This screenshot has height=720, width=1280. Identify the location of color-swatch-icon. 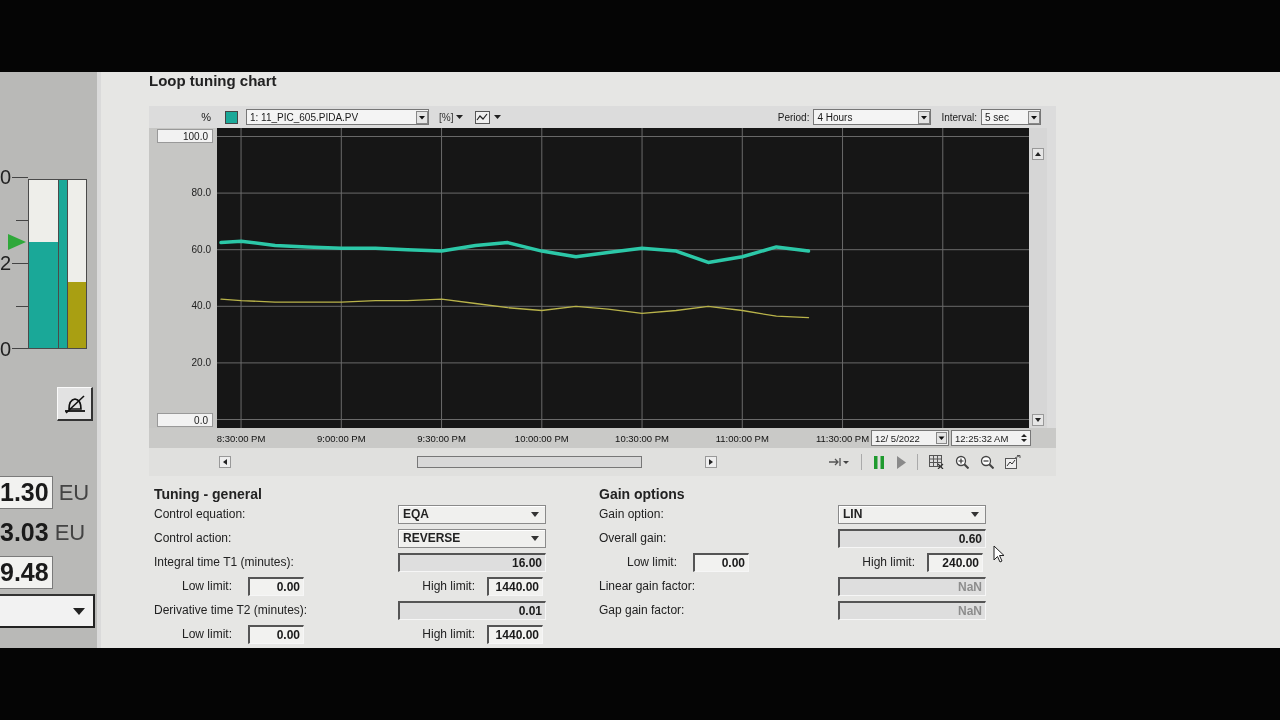
(231, 117).